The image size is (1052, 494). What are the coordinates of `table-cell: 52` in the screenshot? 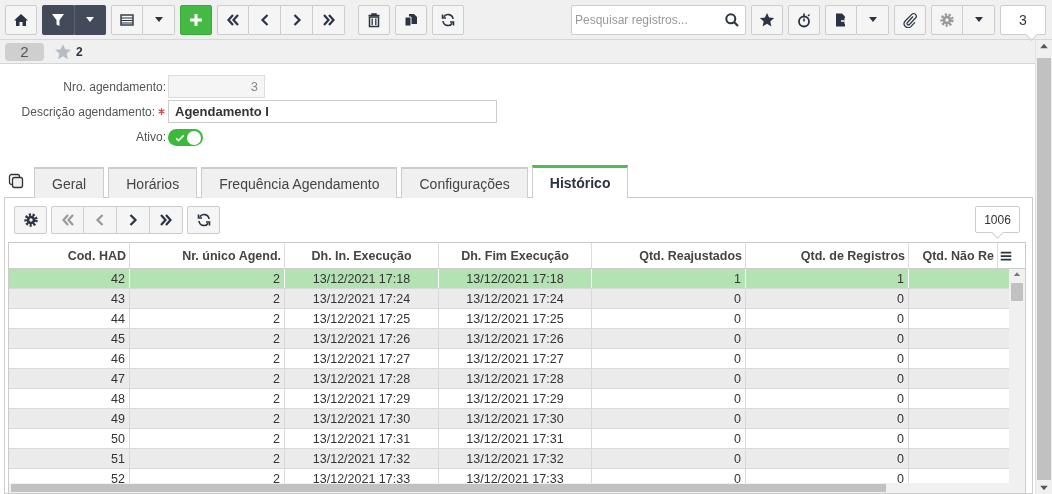 It's located at (118, 477).